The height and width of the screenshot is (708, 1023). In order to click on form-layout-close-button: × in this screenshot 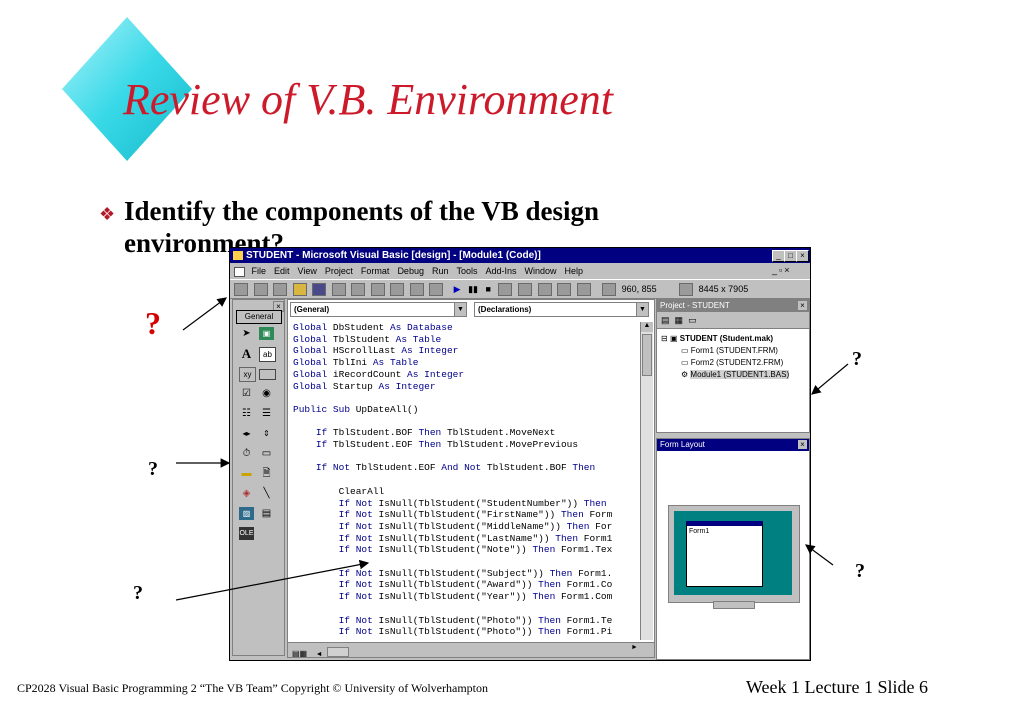, I will do `click(802, 444)`.